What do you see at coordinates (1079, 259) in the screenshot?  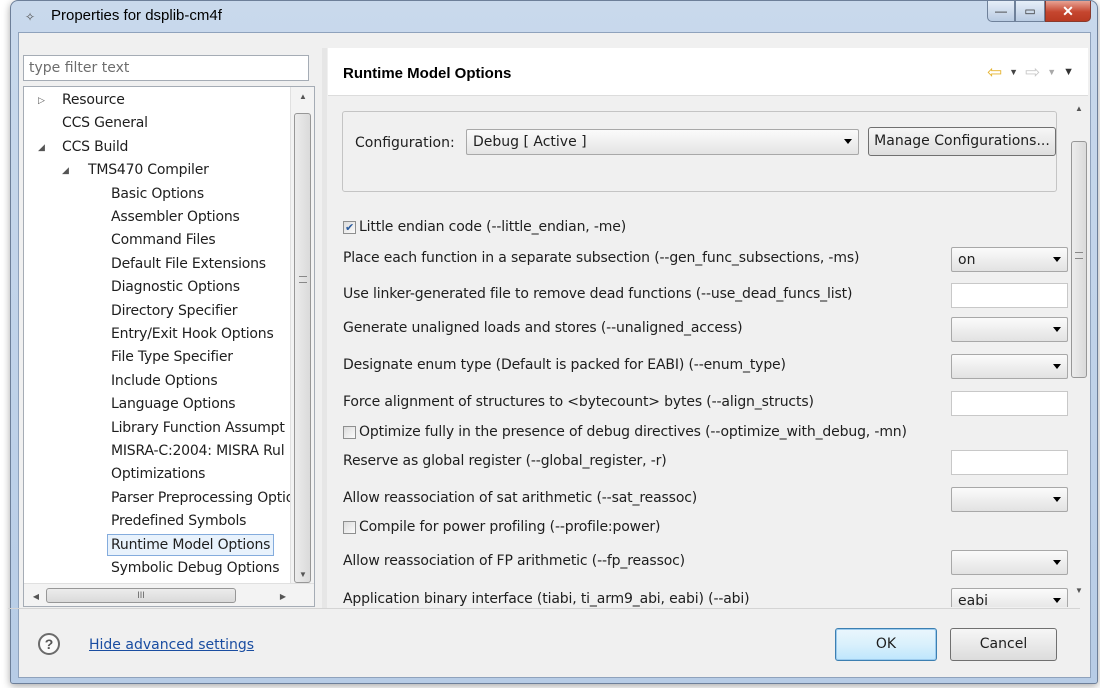 I see `options-scroll-thumb` at bounding box center [1079, 259].